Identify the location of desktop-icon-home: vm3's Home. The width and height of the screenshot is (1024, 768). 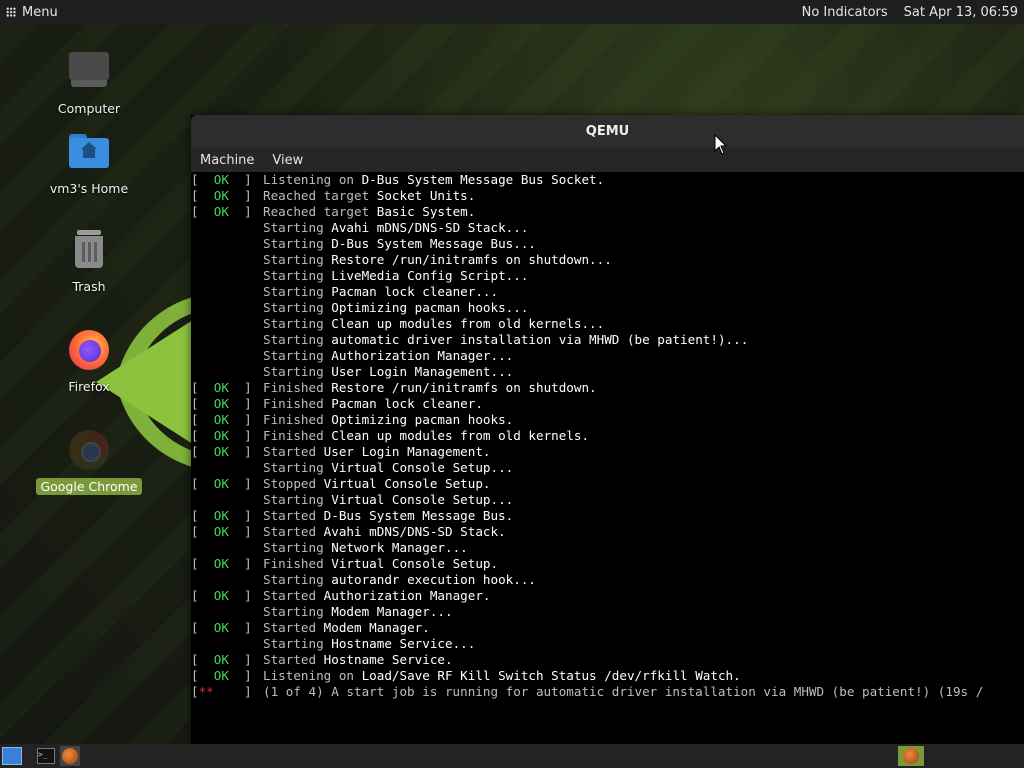
(89, 163).